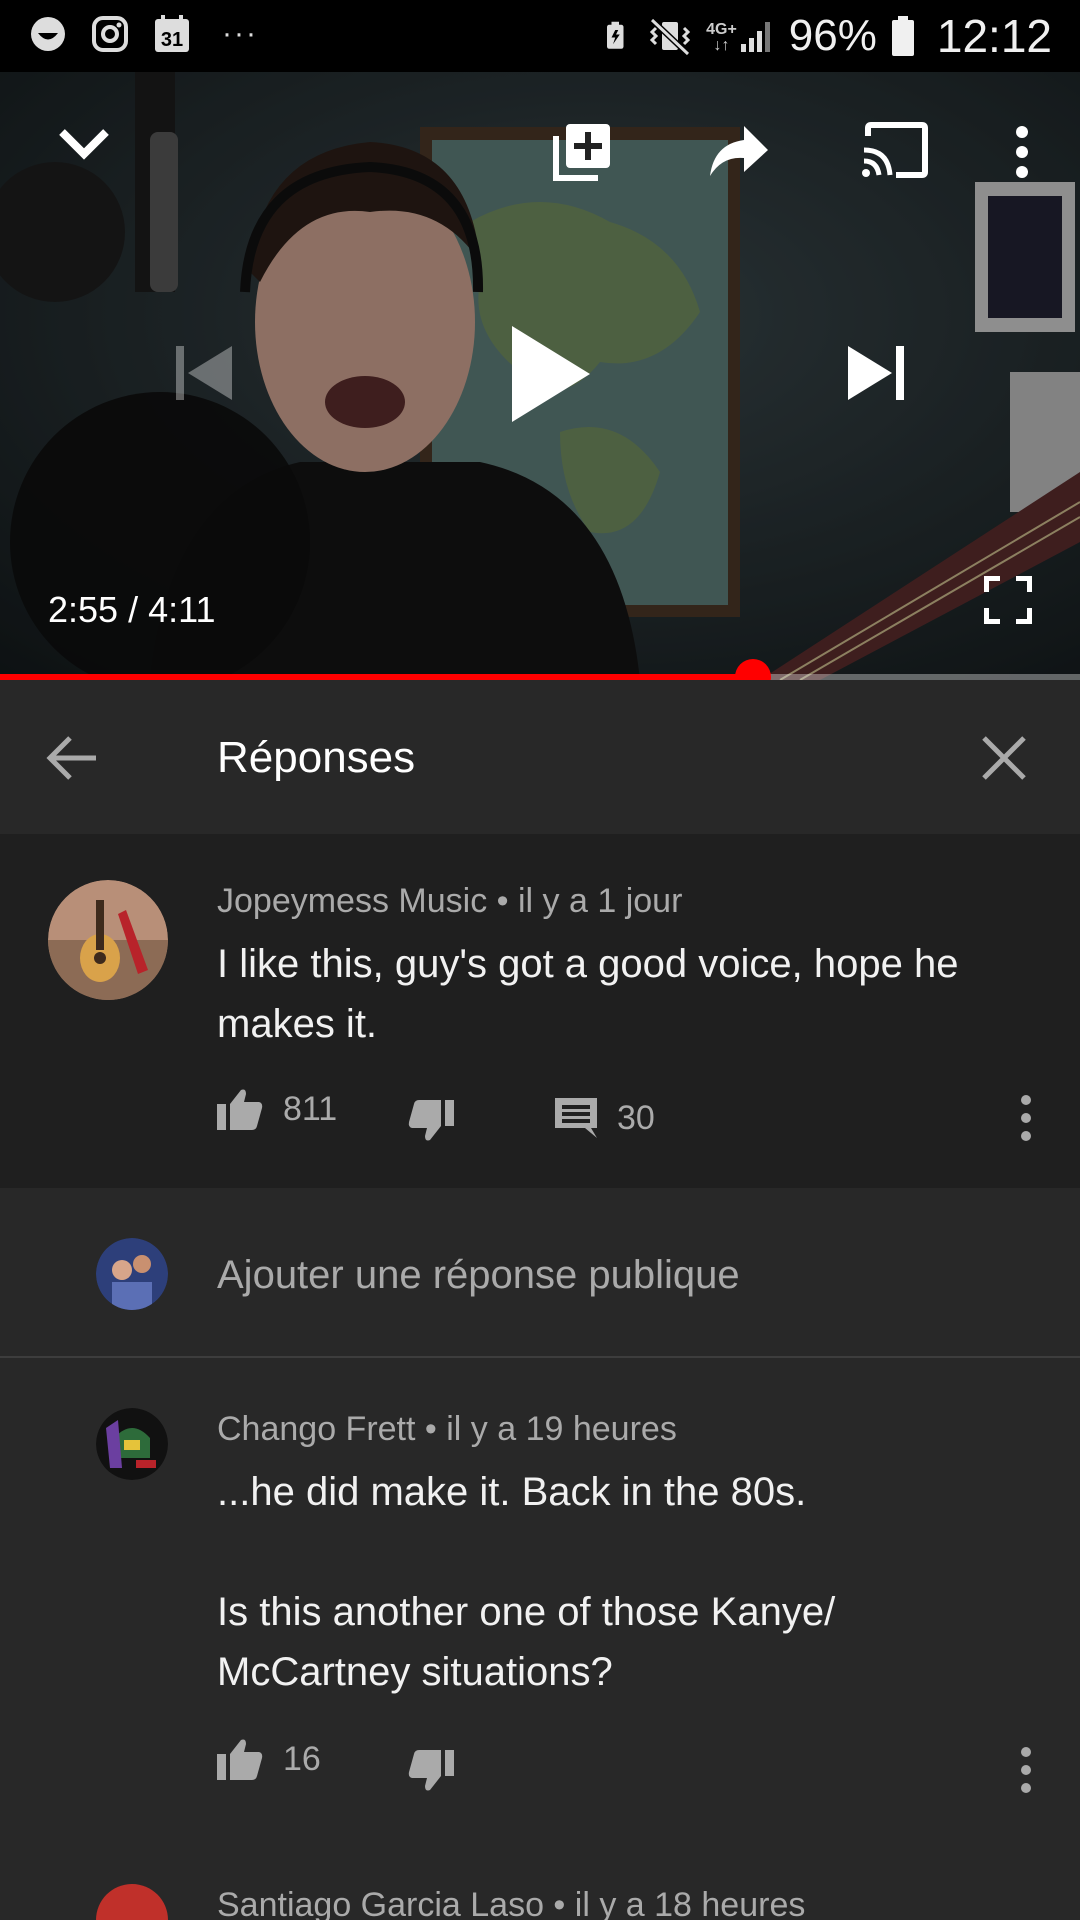  Describe the element at coordinates (739, 151) in the screenshot. I see `share-icon` at that location.